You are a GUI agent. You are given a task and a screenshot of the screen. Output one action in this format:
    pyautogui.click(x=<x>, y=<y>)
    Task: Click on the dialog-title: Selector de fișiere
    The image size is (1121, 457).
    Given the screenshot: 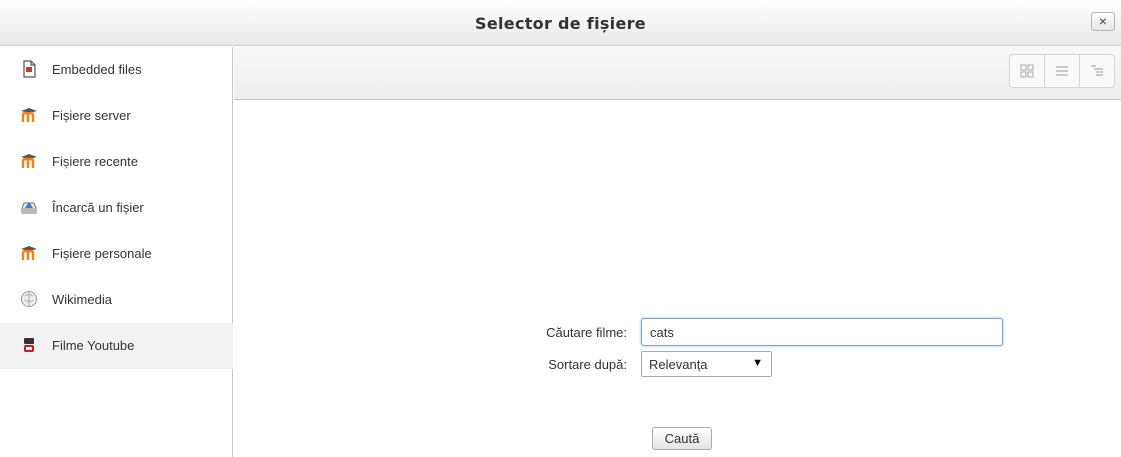 What is the action you would take?
    pyautogui.click(x=560, y=23)
    